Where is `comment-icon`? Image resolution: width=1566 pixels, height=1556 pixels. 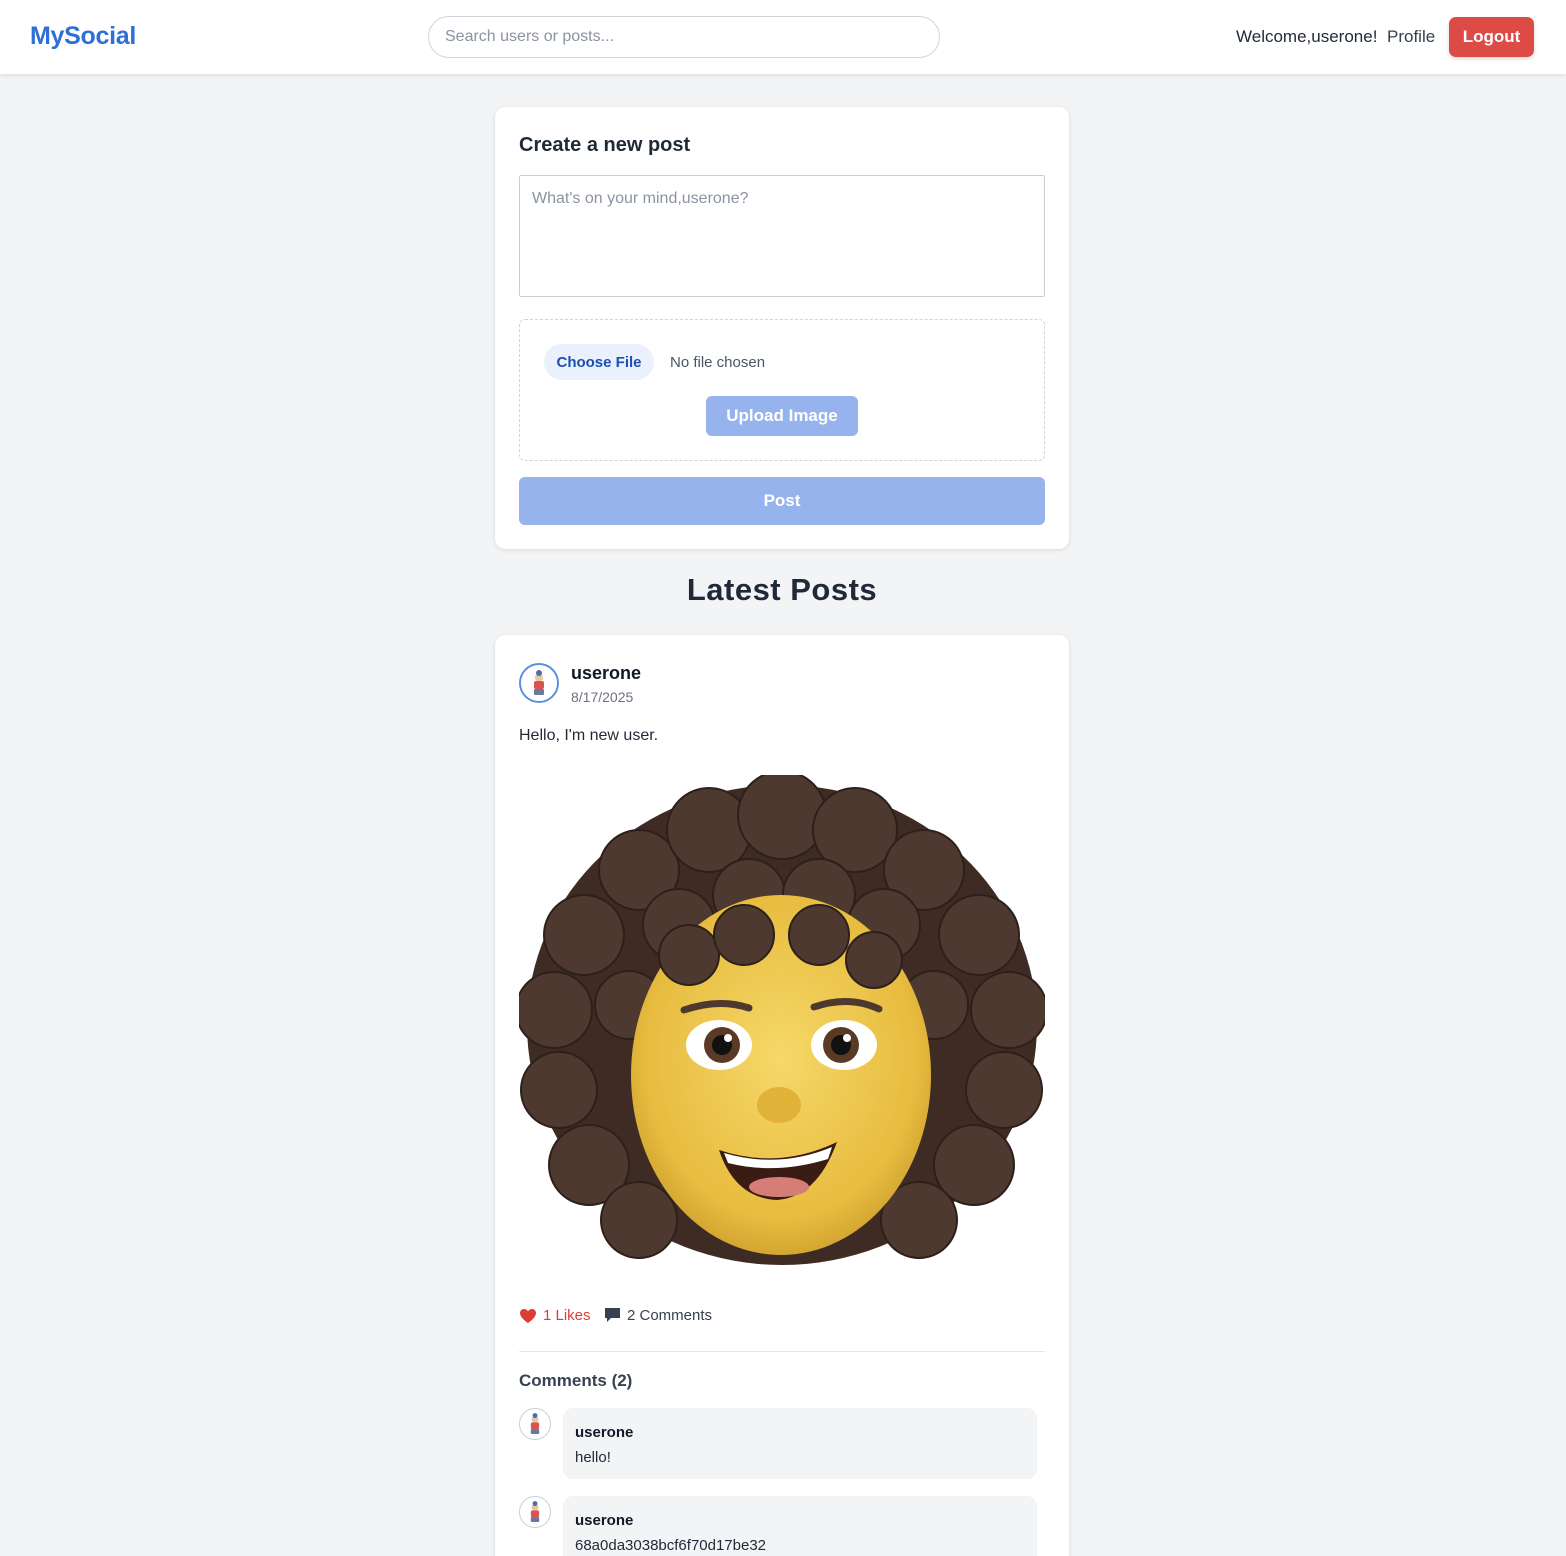
comment-icon is located at coordinates (612, 1315).